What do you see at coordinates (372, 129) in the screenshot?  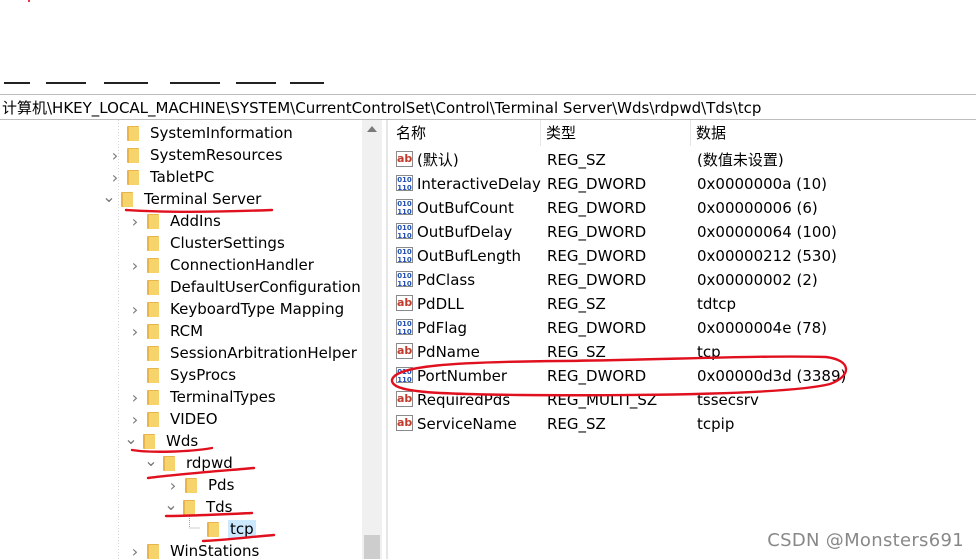 I see `scroll-up-arrow-icon` at bounding box center [372, 129].